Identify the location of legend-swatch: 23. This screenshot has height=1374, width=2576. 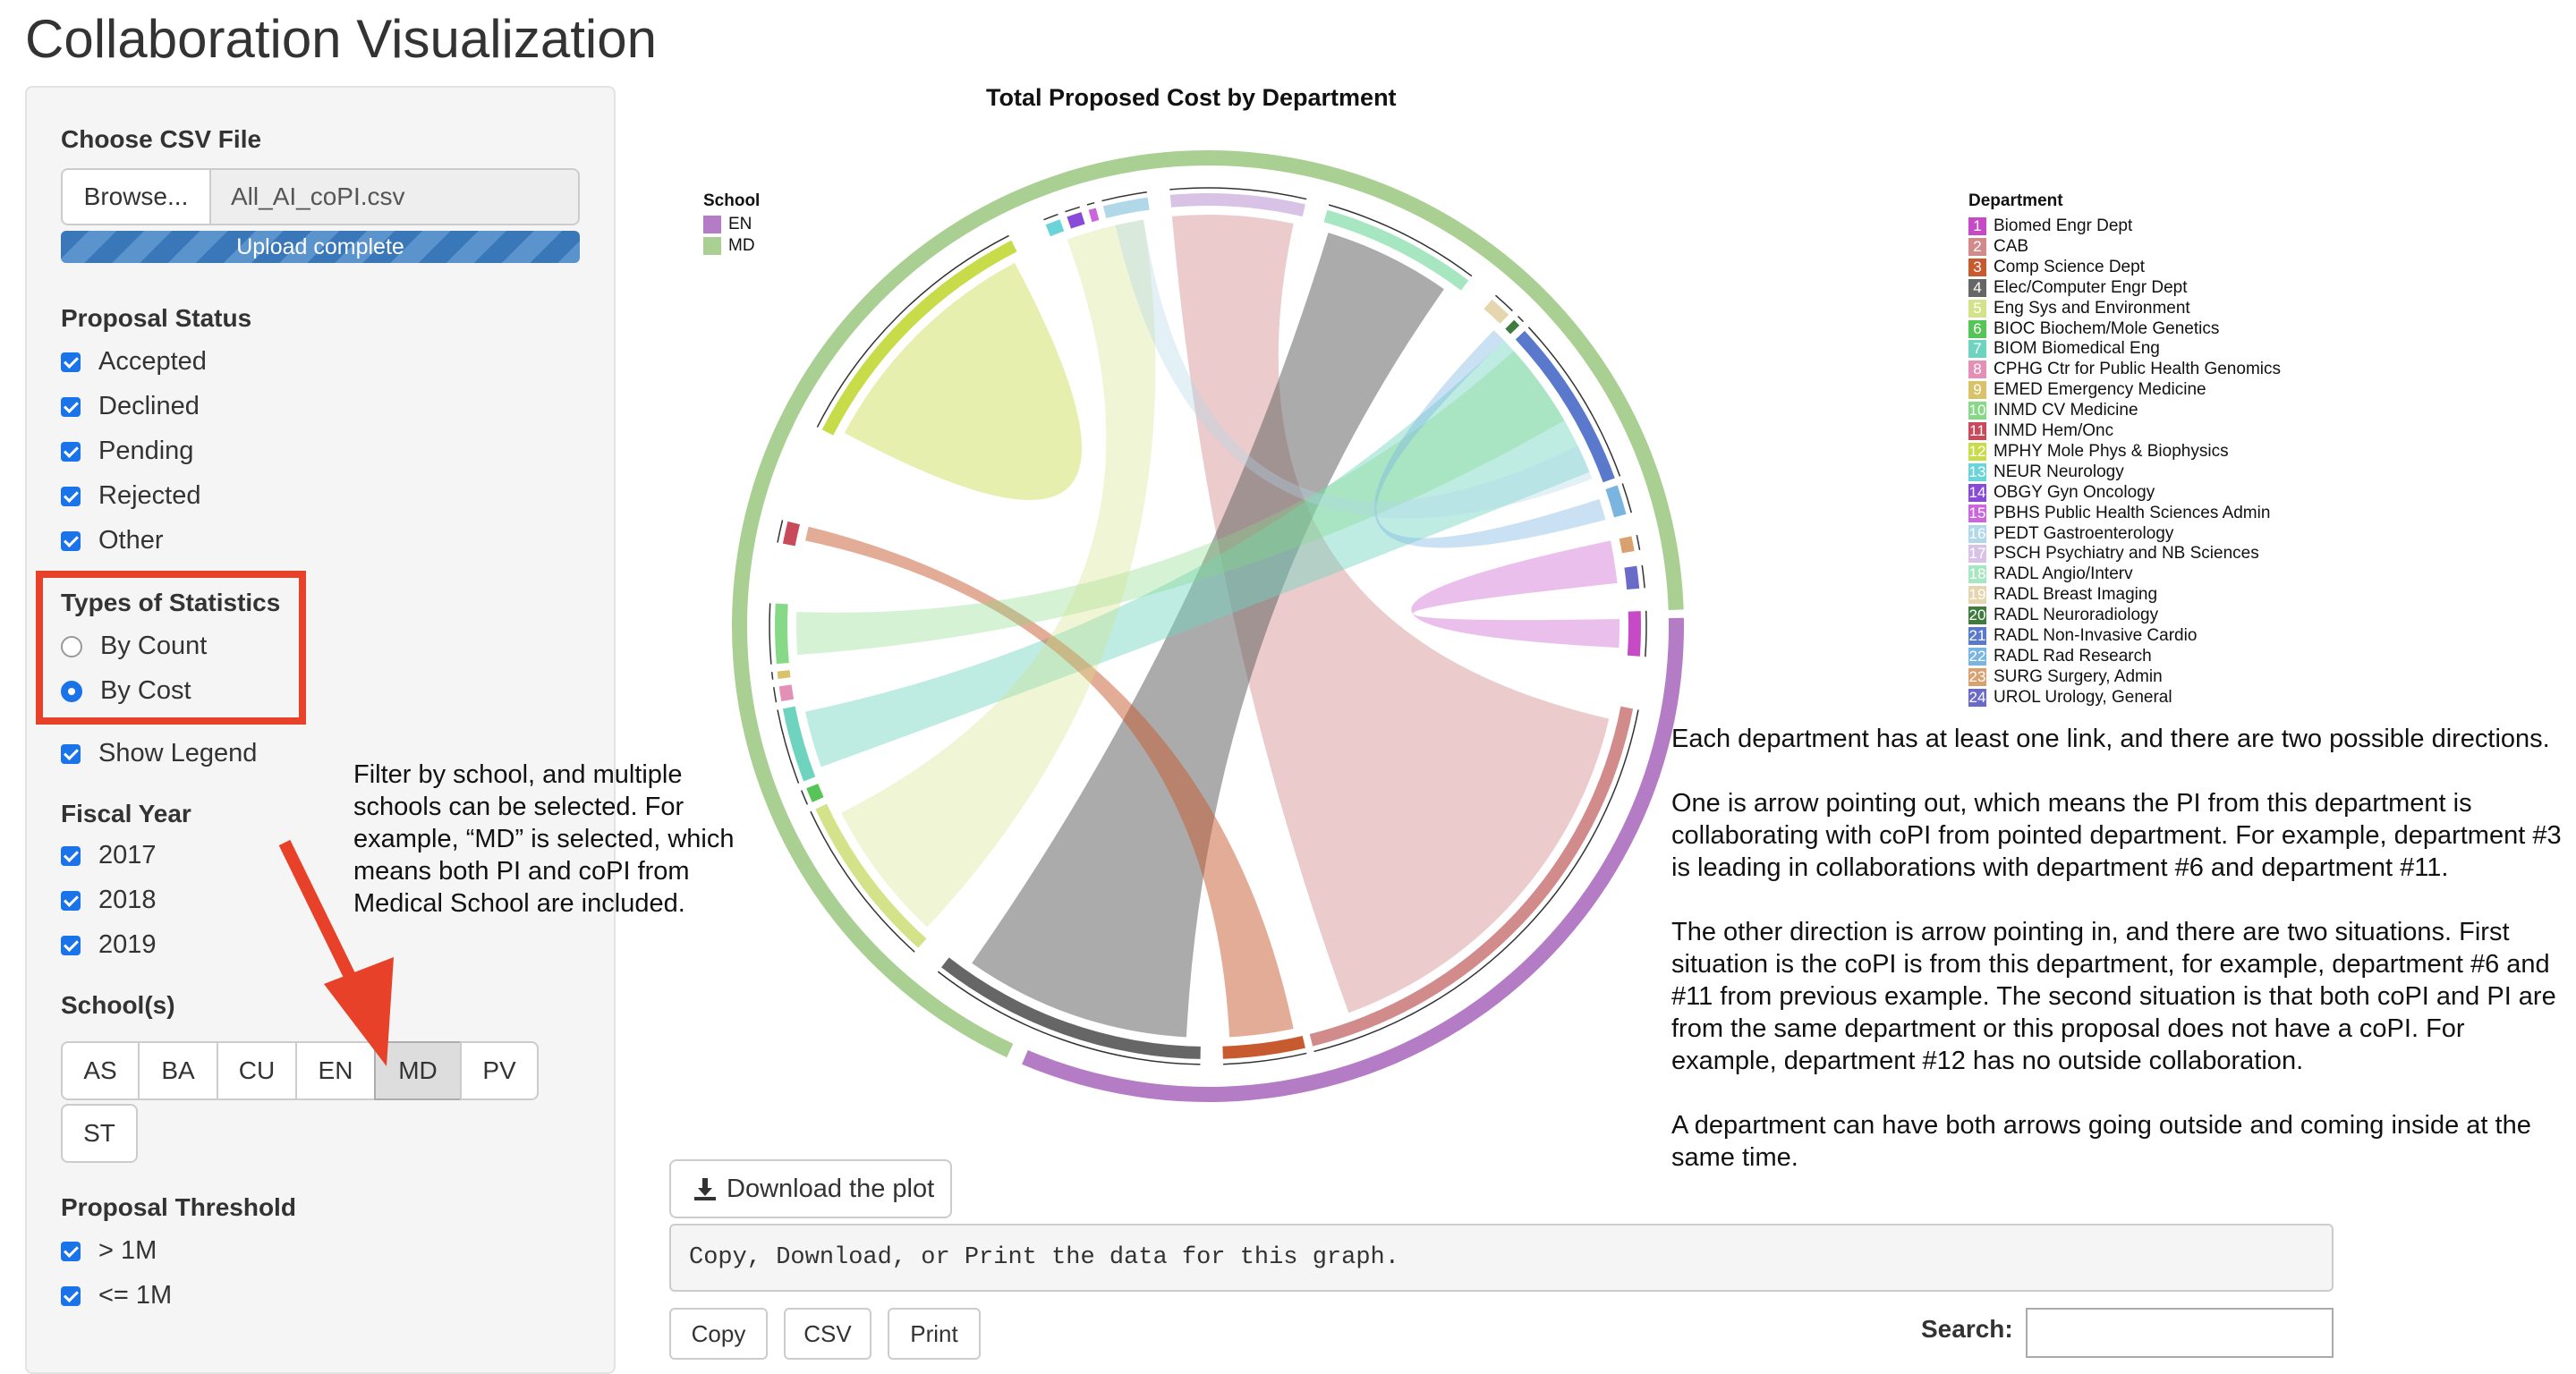
(1977, 676).